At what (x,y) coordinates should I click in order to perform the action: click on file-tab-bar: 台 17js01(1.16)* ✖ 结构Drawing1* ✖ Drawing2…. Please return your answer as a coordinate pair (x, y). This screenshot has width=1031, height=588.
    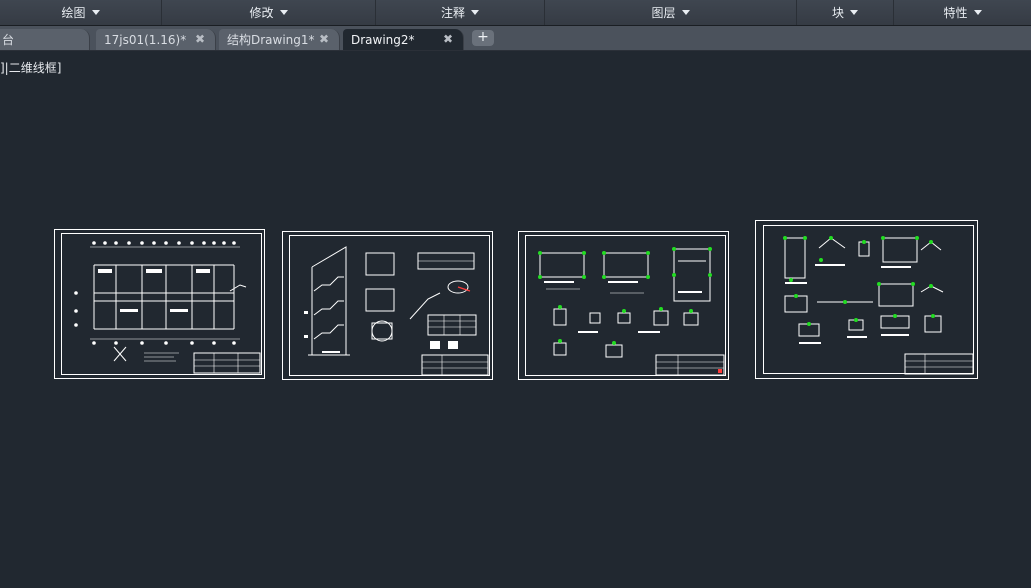
    Looking at the image, I should click on (515, 38).